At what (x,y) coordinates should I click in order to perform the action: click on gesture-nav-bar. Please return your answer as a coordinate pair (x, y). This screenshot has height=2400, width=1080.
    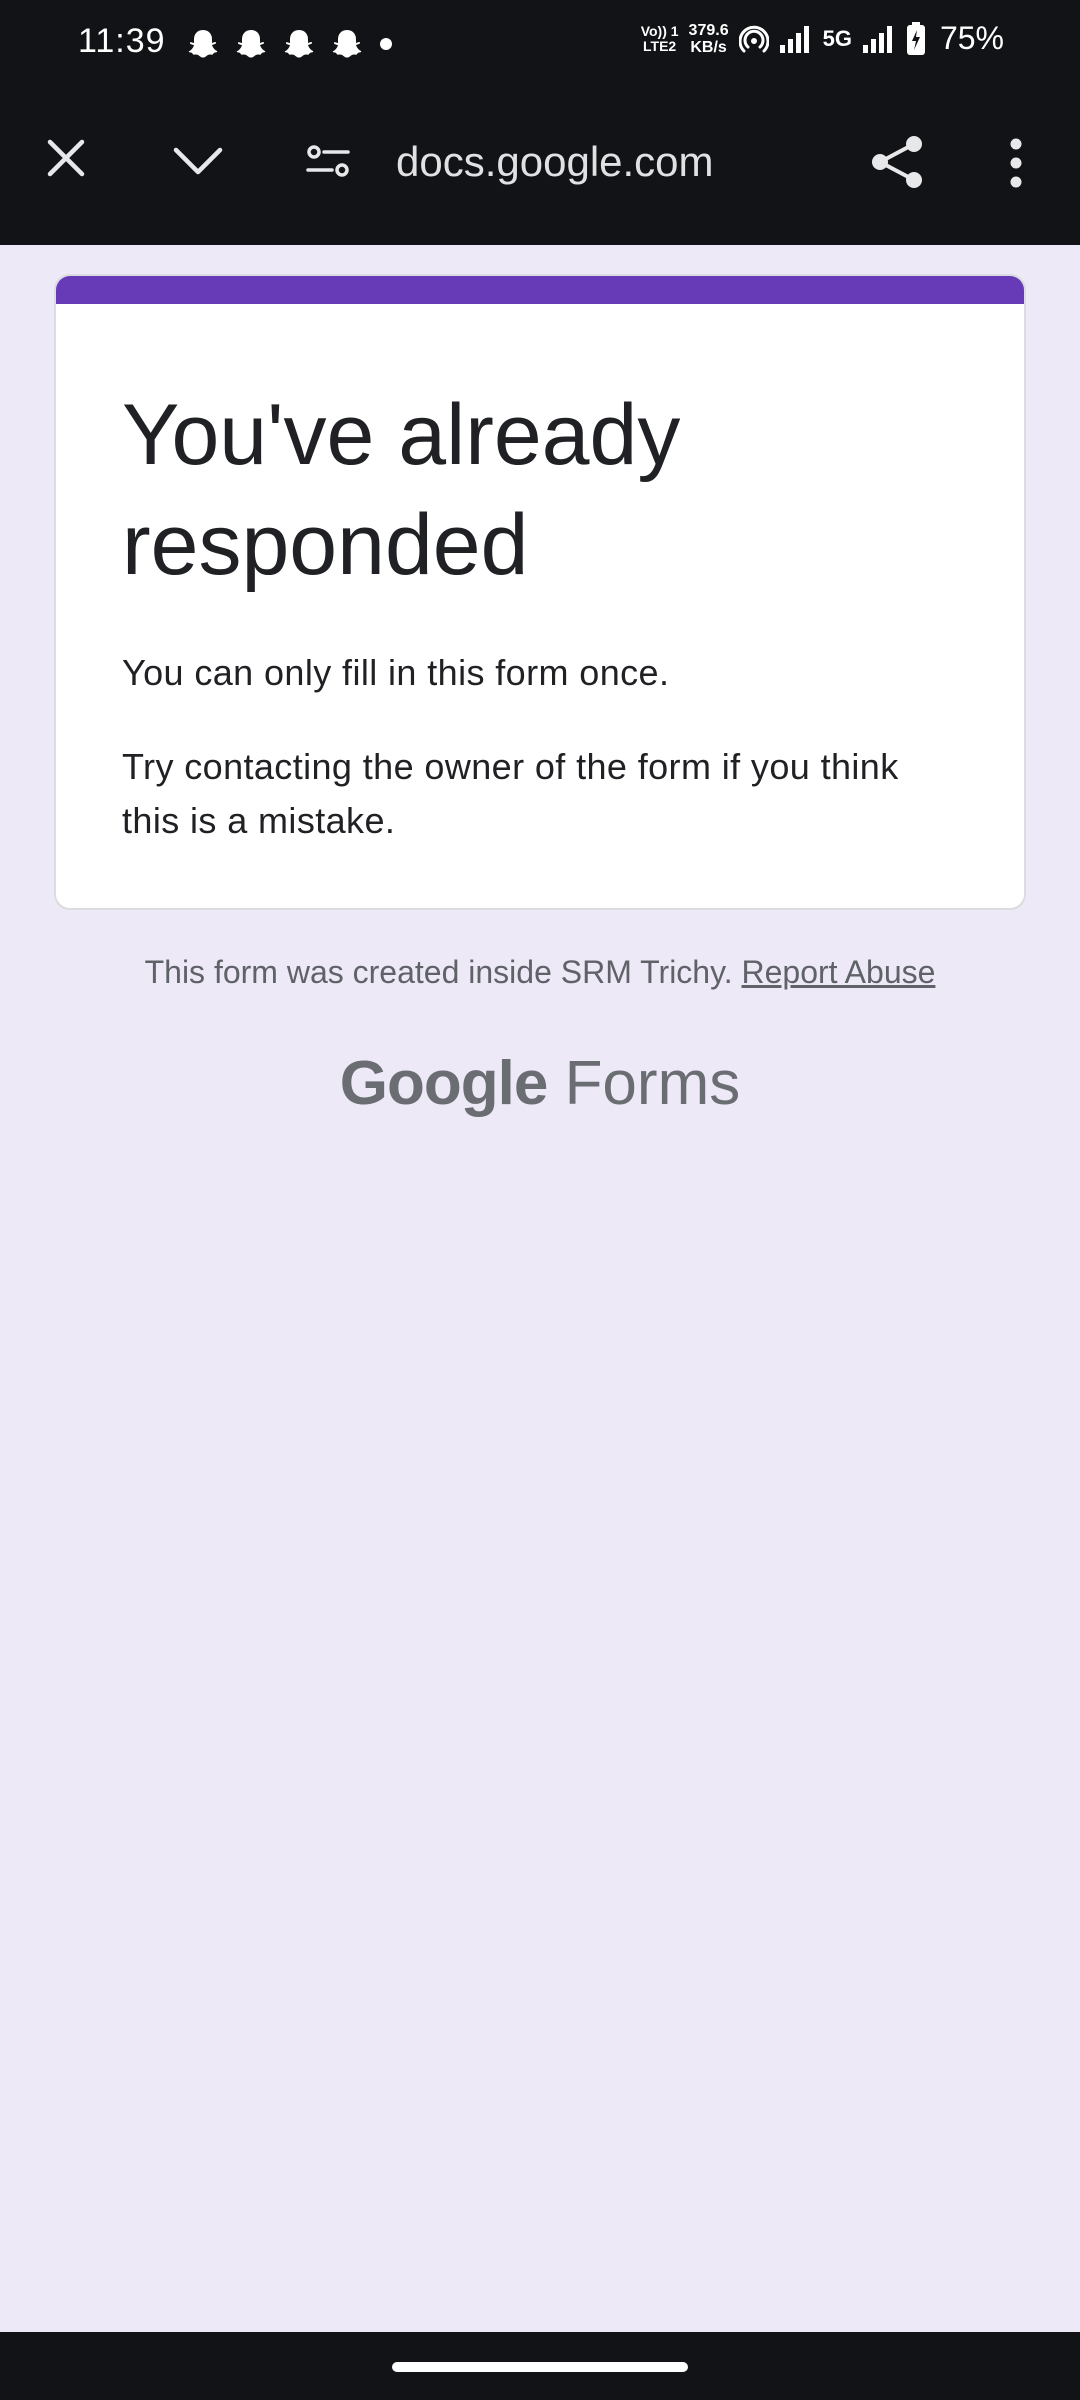
    Looking at the image, I should click on (540, 2366).